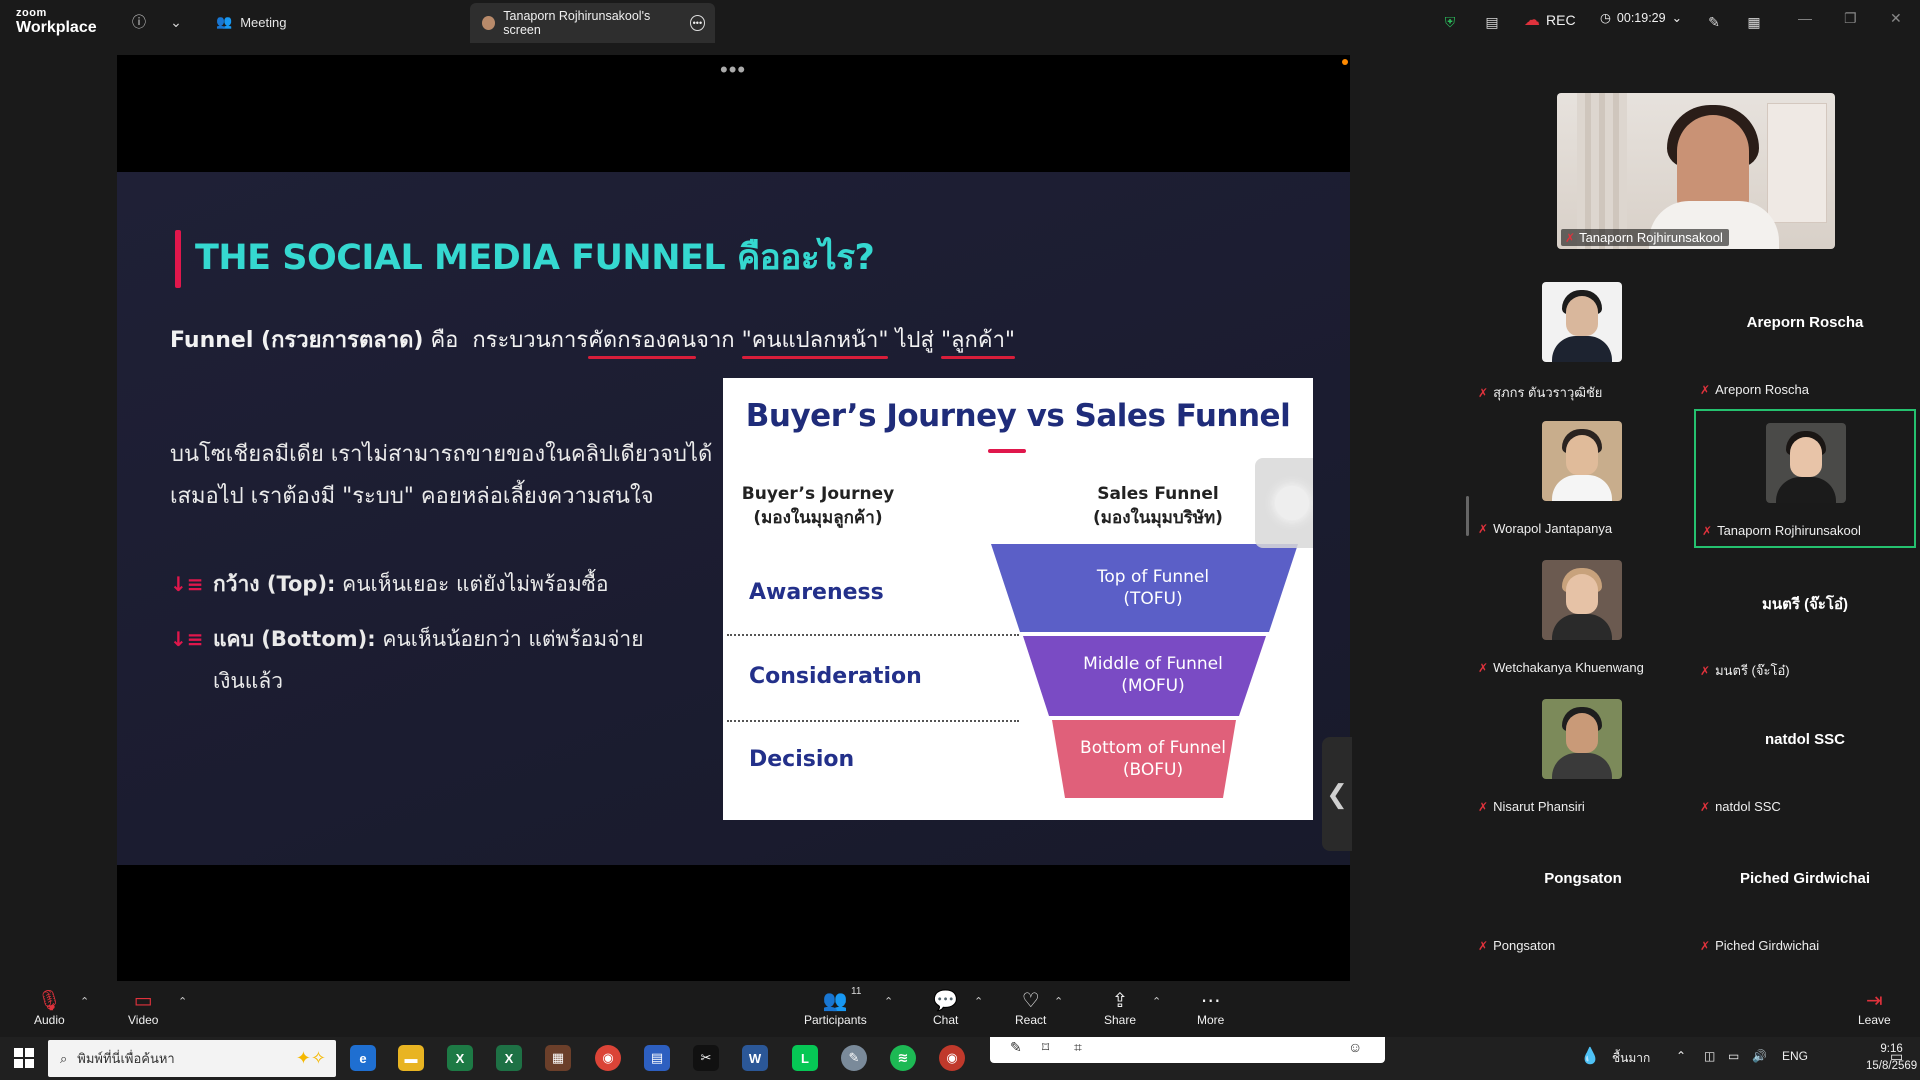  Describe the element at coordinates (1733, 1056) in the screenshot. I see `network-icon: ▭` at that location.